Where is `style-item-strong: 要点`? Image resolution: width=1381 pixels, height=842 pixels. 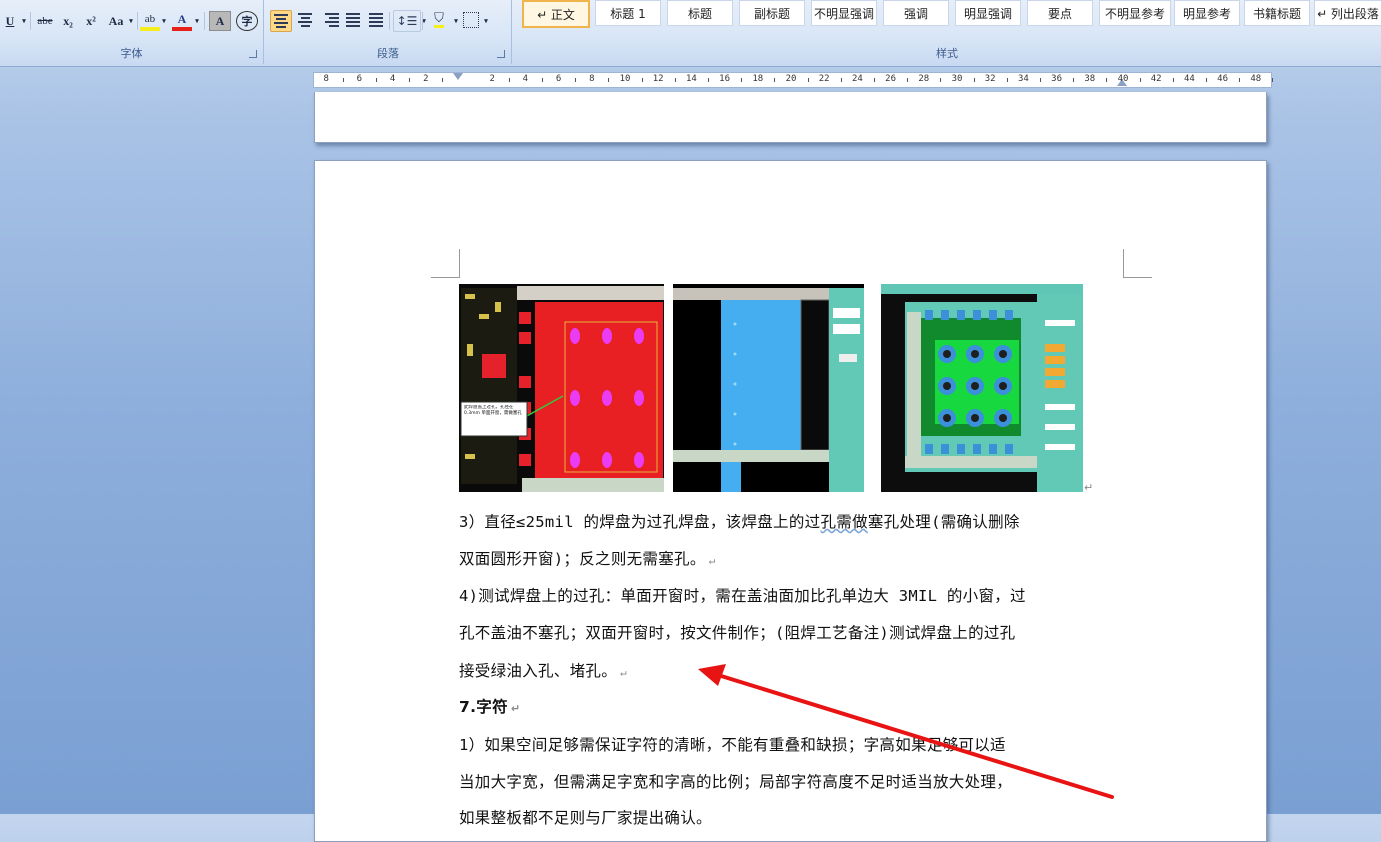
style-item-strong: 要点 is located at coordinates (1060, 13).